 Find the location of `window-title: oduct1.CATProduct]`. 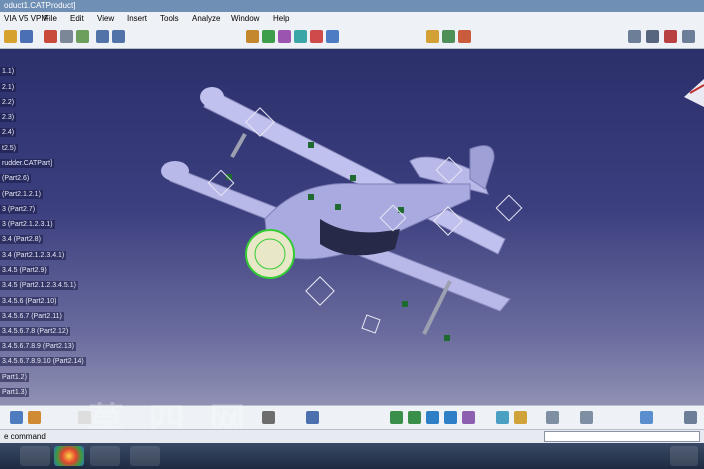

window-title: oduct1.CATProduct] is located at coordinates (352, 6).